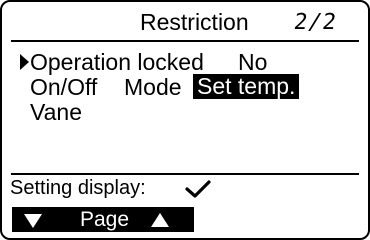 Image resolution: width=370 pixels, height=240 pixels. I want to click on title-divider, so click(185, 41).